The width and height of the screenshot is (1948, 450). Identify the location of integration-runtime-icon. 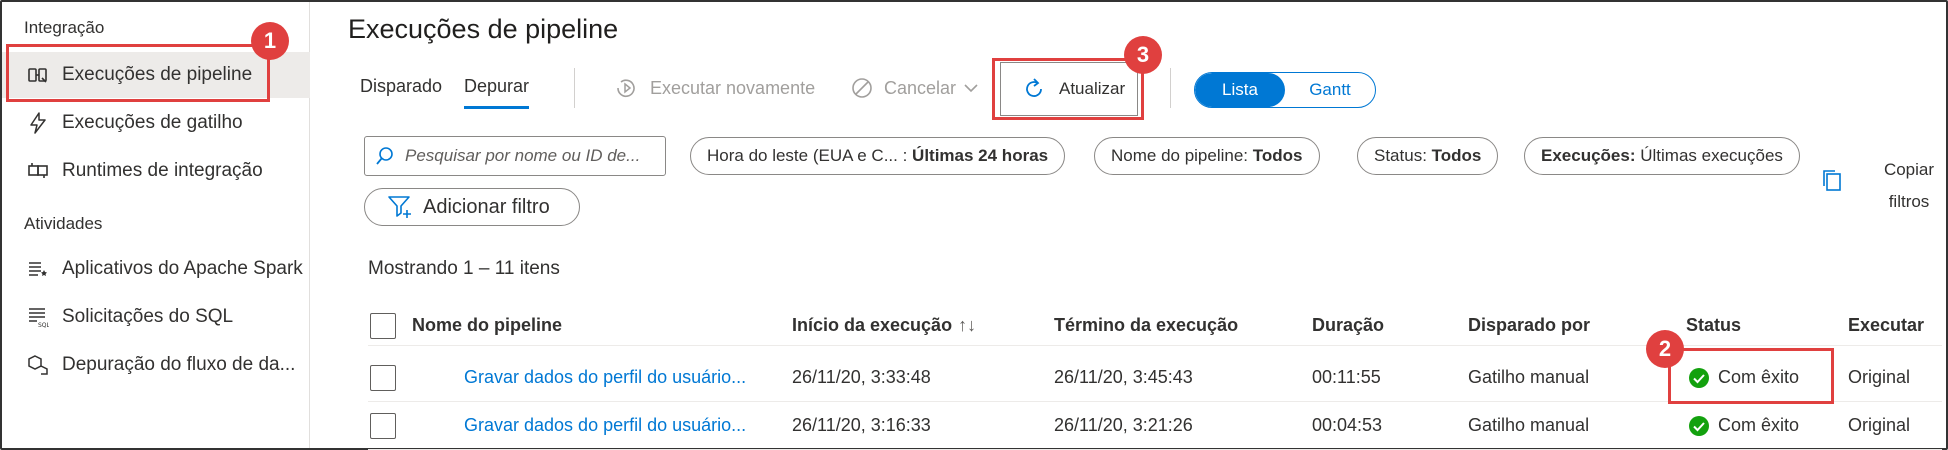
(38, 171).